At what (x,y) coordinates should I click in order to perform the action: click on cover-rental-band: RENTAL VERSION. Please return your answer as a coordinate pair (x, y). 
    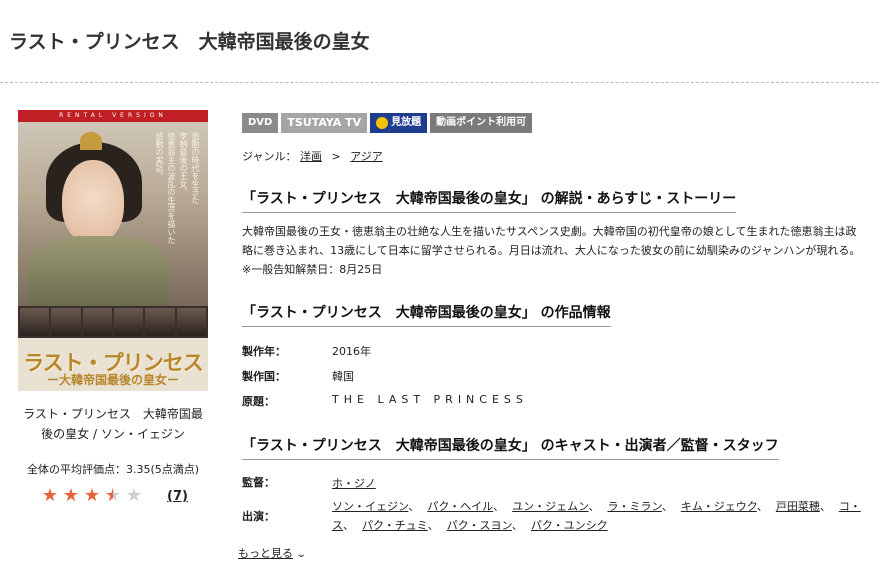
    Looking at the image, I should click on (113, 116).